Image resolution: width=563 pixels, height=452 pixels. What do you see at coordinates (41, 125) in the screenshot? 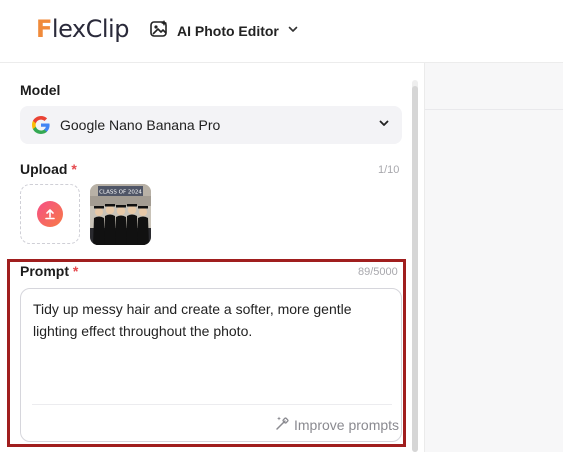
I see `google-icon` at bounding box center [41, 125].